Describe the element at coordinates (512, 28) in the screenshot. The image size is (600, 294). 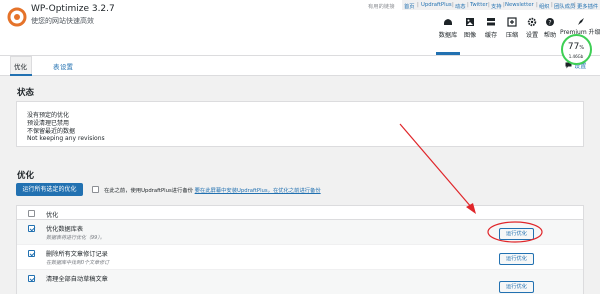
I see `nav-compress: 压缩` at that location.